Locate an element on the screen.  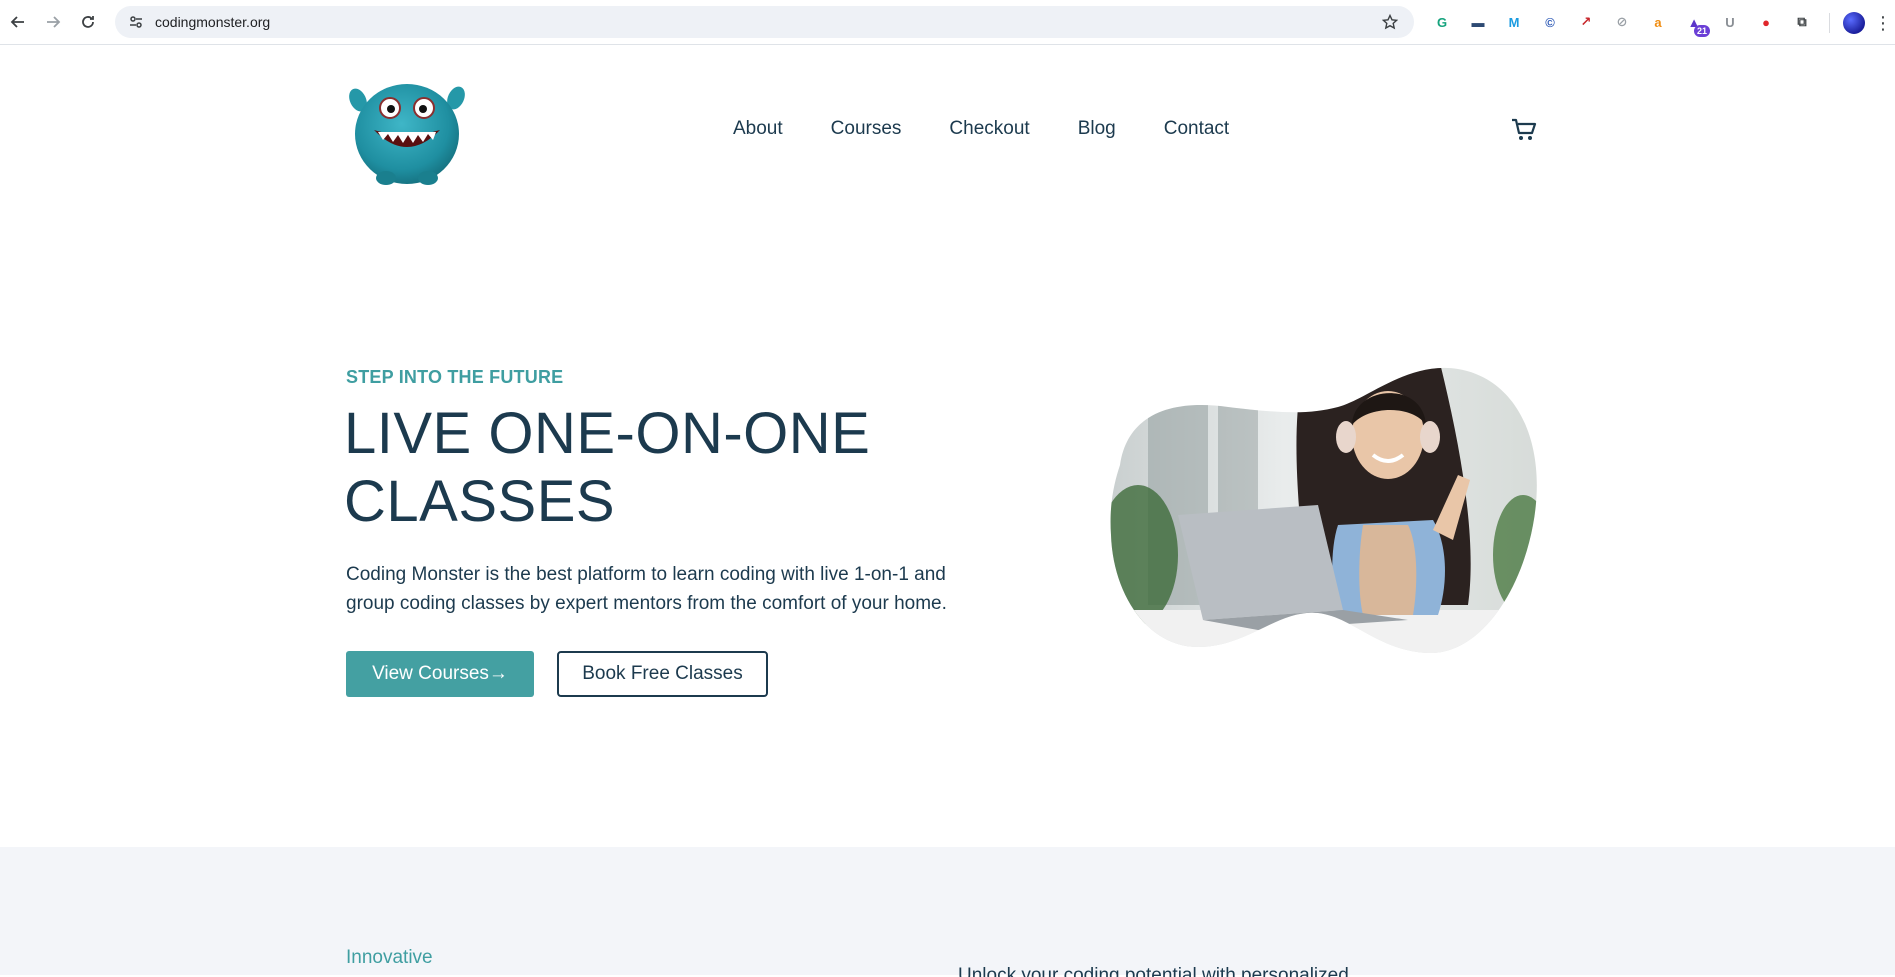
more-menu-icon: ⋮ is located at coordinates (1883, 23).